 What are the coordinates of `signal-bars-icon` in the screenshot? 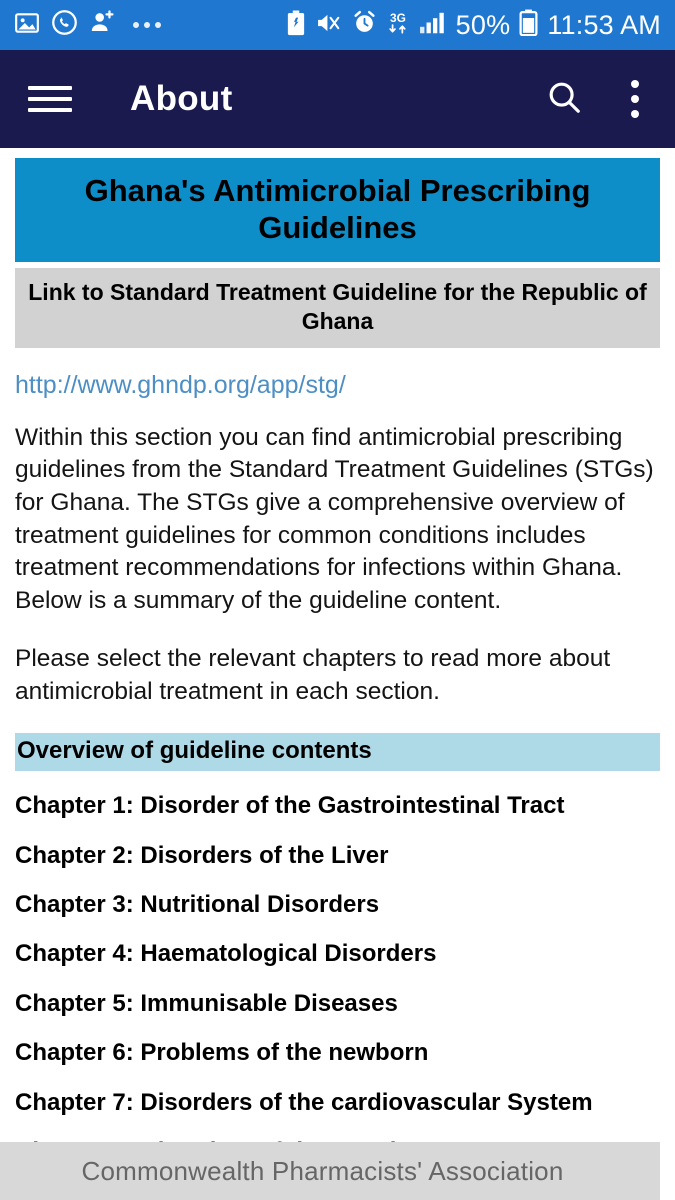 It's located at (433, 25).